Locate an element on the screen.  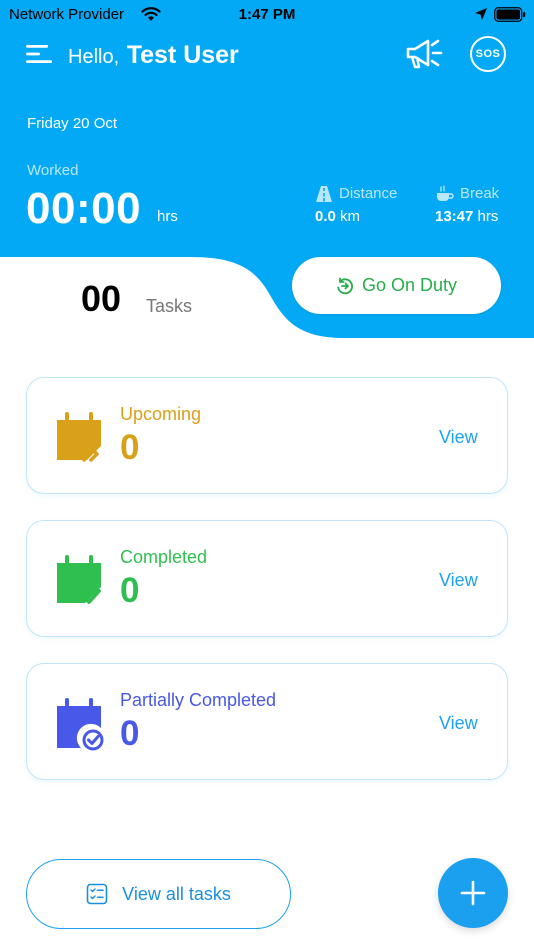
distance-value: 0.0 is located at coordinates (325, 216).